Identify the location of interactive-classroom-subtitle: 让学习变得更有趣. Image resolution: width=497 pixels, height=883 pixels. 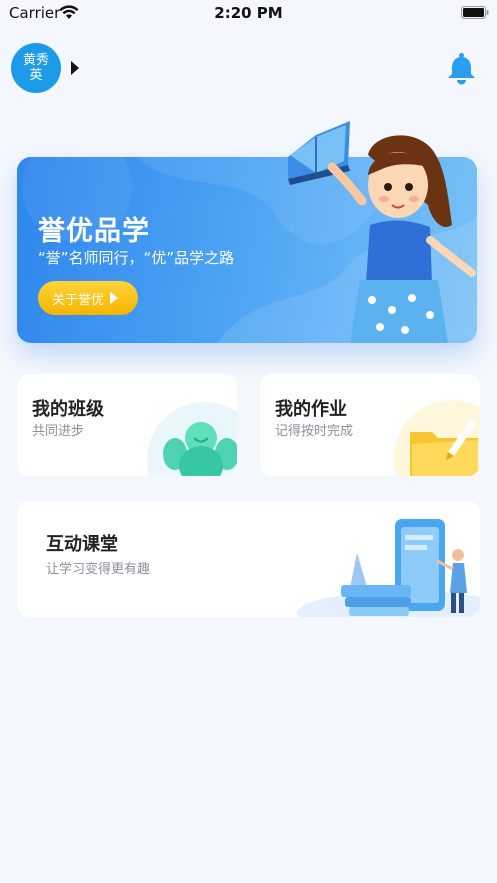
(98, 569).